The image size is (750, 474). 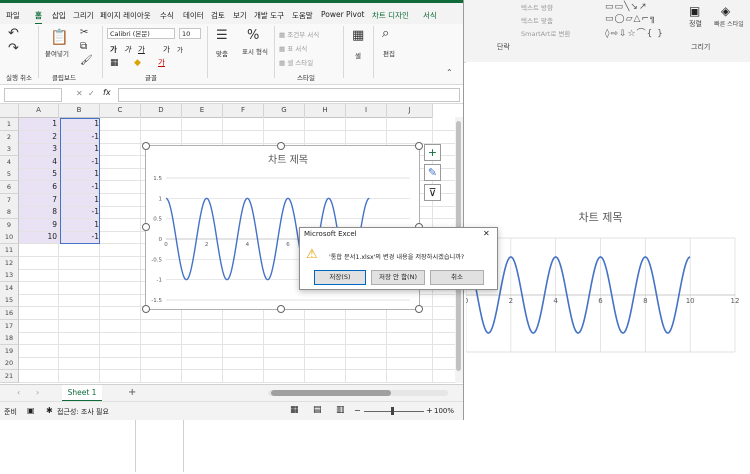 I want to click on tab-review: 검토, so click(x=218, y=15).